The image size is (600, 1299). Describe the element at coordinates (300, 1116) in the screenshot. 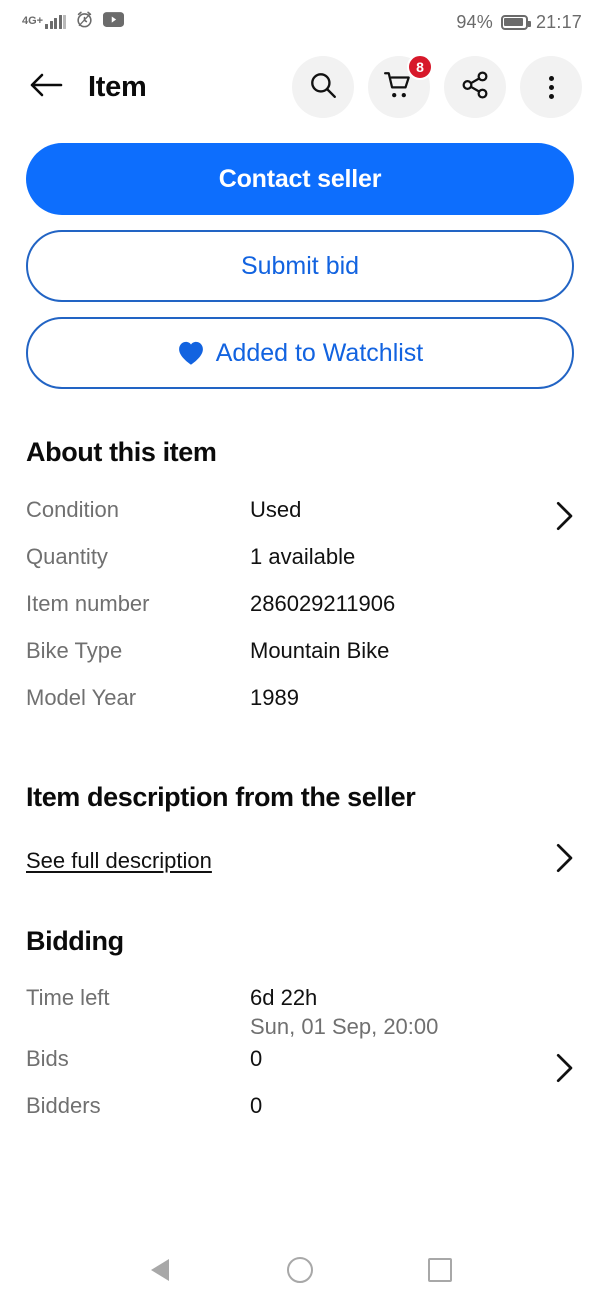

I see `table-row-bidders: Bidders 0` at that location.